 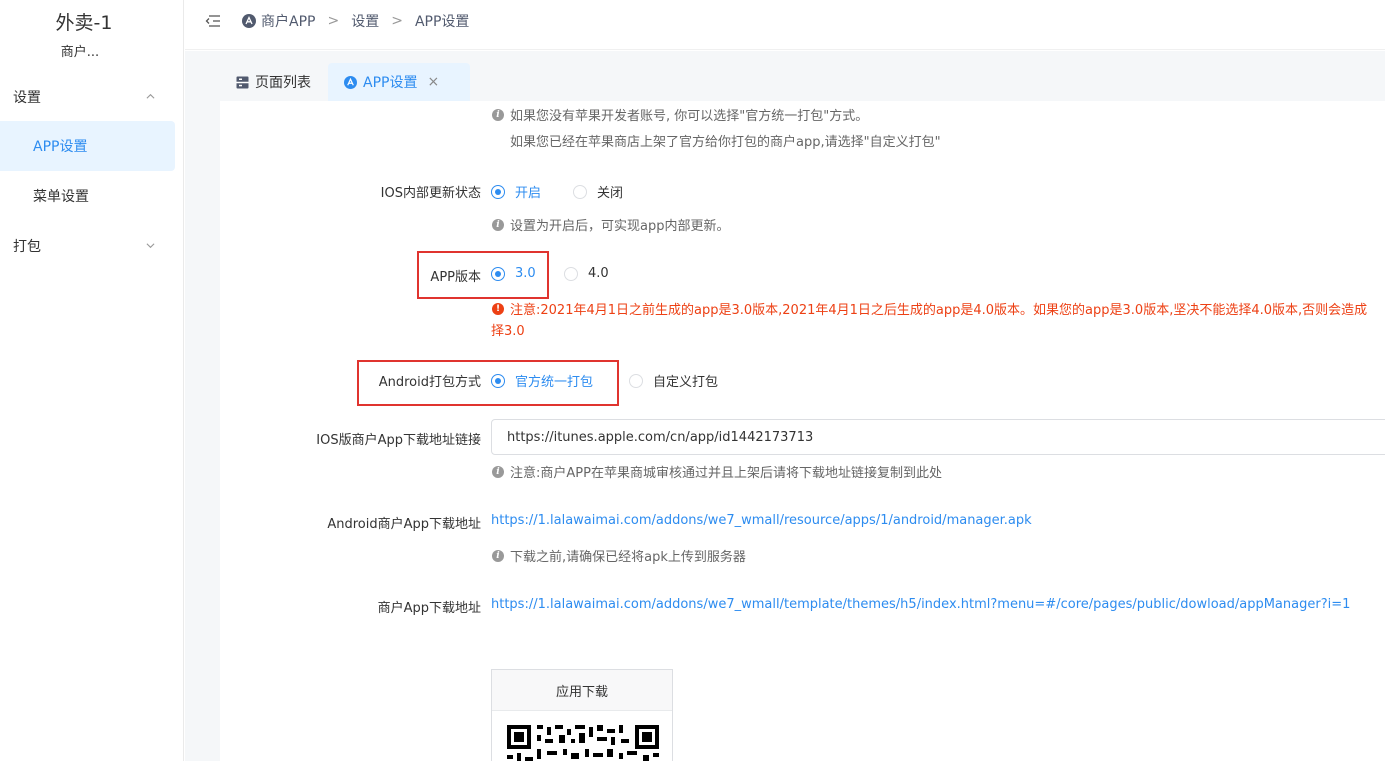 I want to click on warning-text: 择3.0, so click(x=508, y=331).